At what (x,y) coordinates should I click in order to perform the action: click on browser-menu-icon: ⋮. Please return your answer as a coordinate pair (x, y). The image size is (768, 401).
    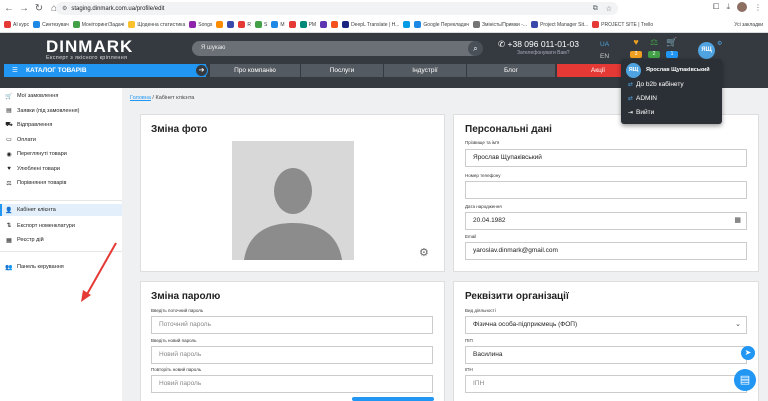
    Looking at the image, I should click on (758, 7).